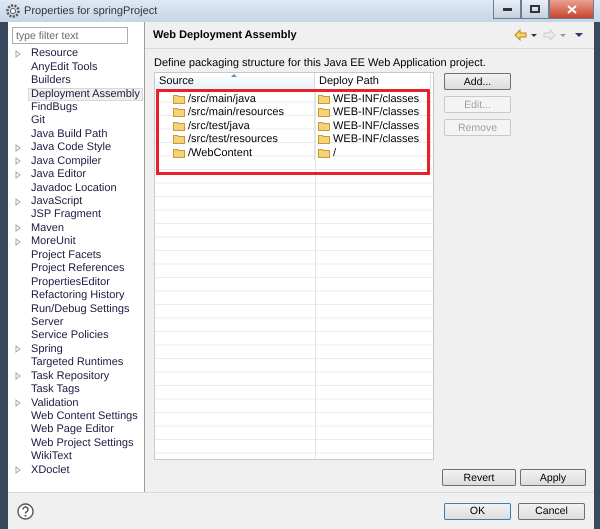 Image resolution: width=600 pixels, height=529 pixels. What do you see at coordinates (25, 511) in the screenshot?
I see `help-icon` at bounding box center [25, 511].